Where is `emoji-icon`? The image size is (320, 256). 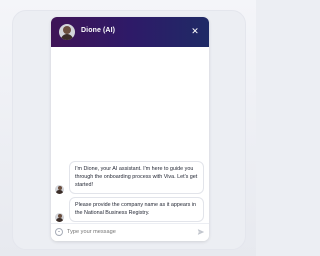
emoji-icon is located at coordinates (59, 232).